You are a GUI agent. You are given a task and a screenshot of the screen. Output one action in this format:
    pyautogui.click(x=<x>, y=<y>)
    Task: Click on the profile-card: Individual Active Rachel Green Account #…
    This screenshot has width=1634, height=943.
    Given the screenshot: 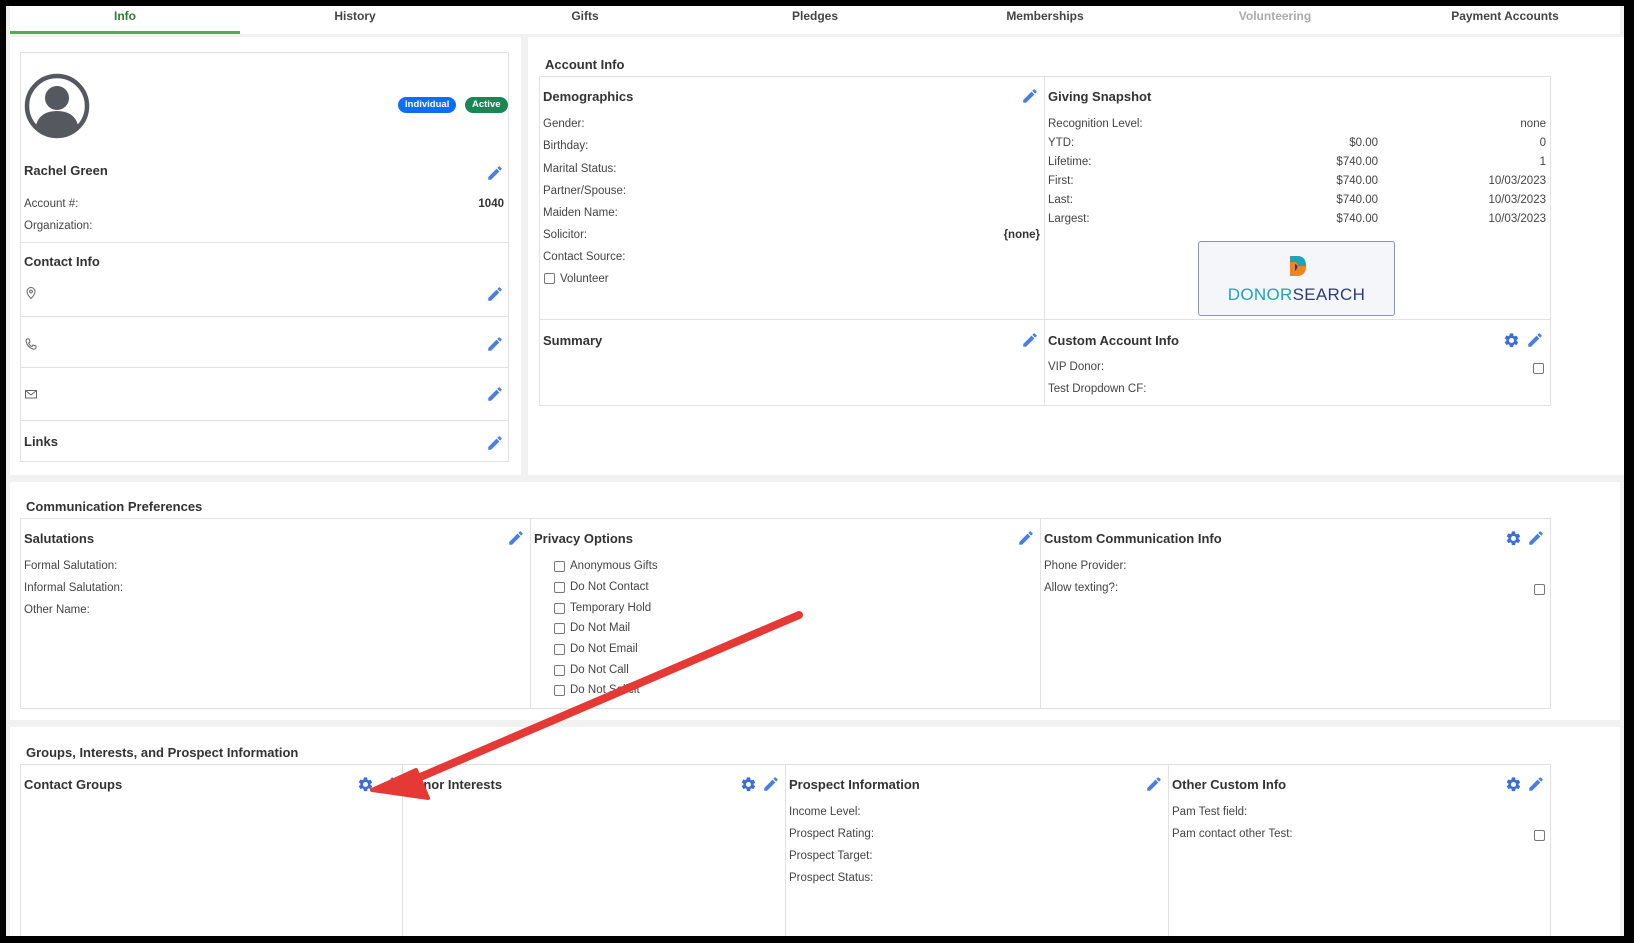 What is the action you would take?
    pyautogui.click(x=264, y=257)
    